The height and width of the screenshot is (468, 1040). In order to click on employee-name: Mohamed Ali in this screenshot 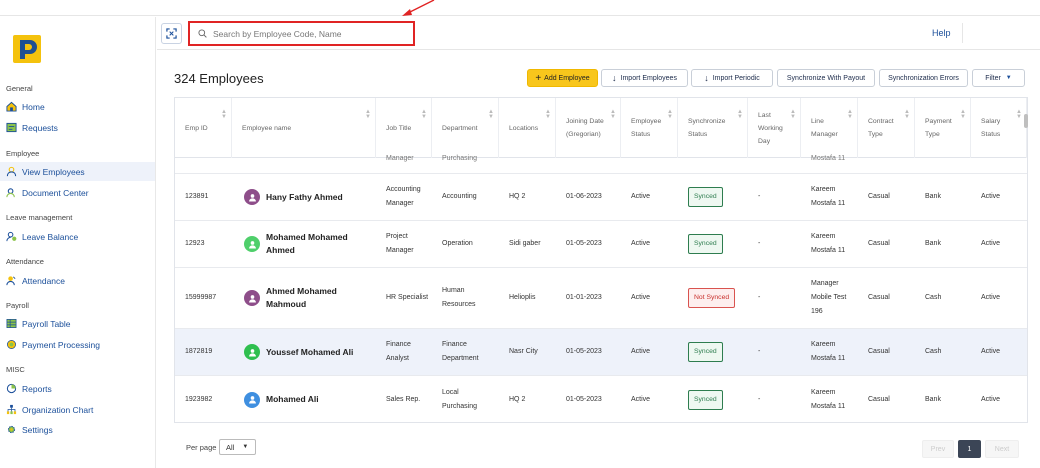, I will do `click(292, 399)`.